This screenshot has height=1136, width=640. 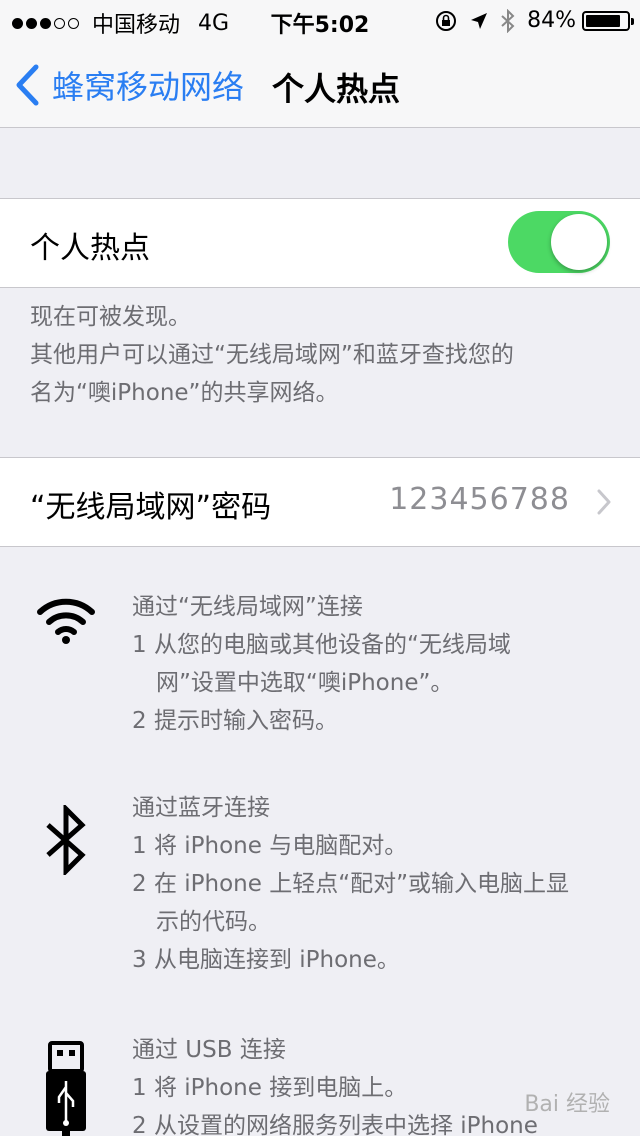 What do you see at coordinates (351, 884) in the screenshot?
I see `bluetooth-step-2: 2 在 iPhone 上轻点“配对”或输入电脑上显` at bounding box center [351, 884].